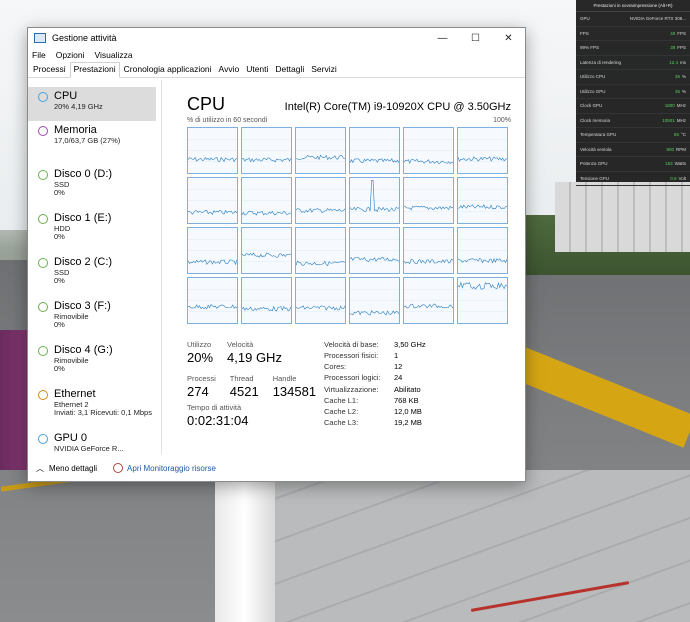  I want to click on overlay-value-number: 12.4, so click(673, 62).